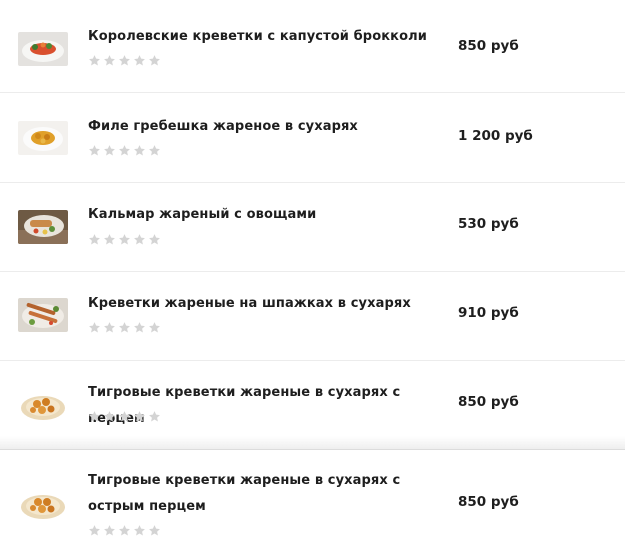 The height and width of the screenshot is (555, 625). Describe the element at coordinates (312, 443) in the screenshot. I see `section-shadow` at that location.